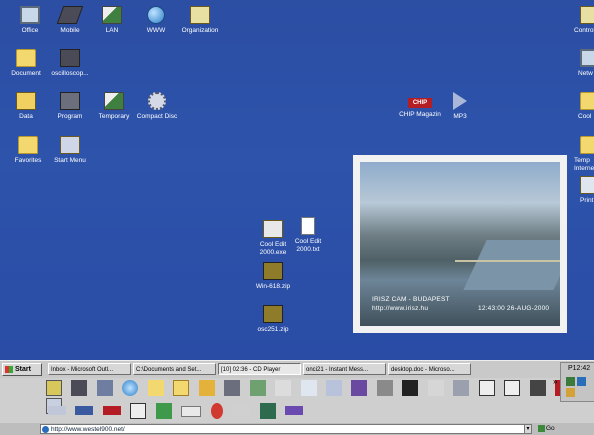  I want to click on go-label: Go, so click(550, 428).